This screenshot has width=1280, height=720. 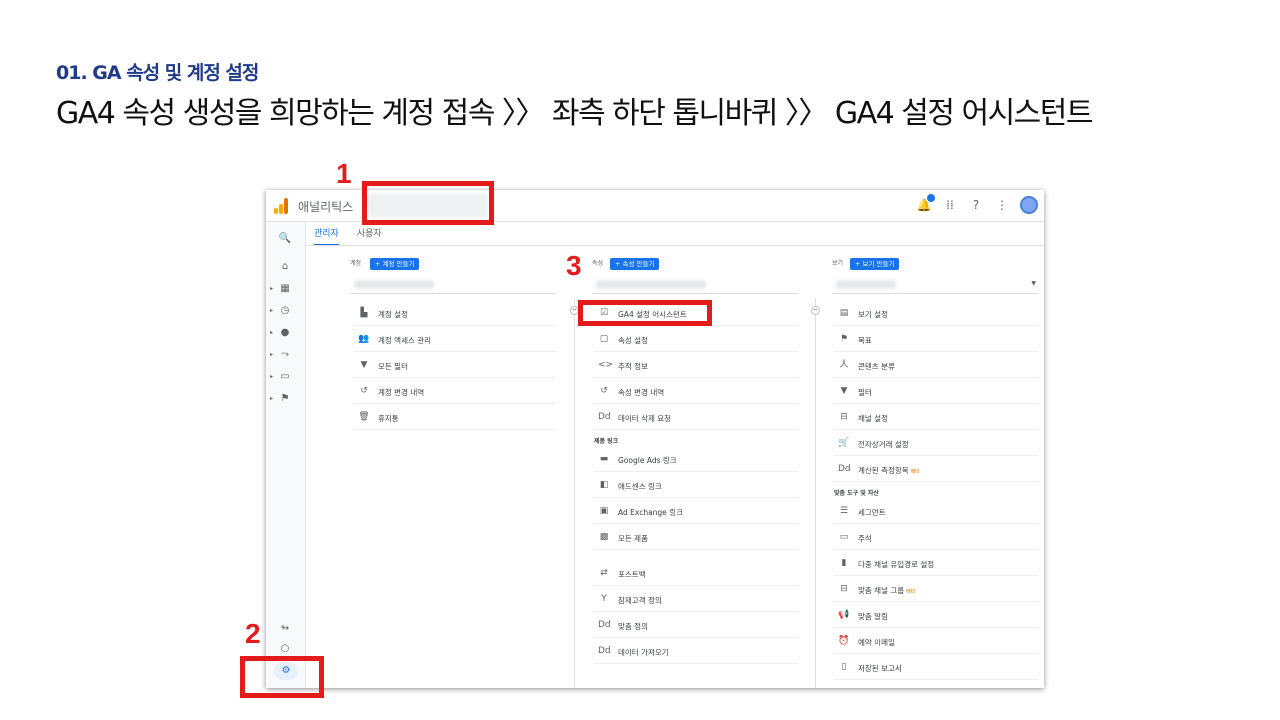 I want to click on mcf-settings-item: ▮ 다중 채널 유입경로 설정, so click(x=936, y=563).